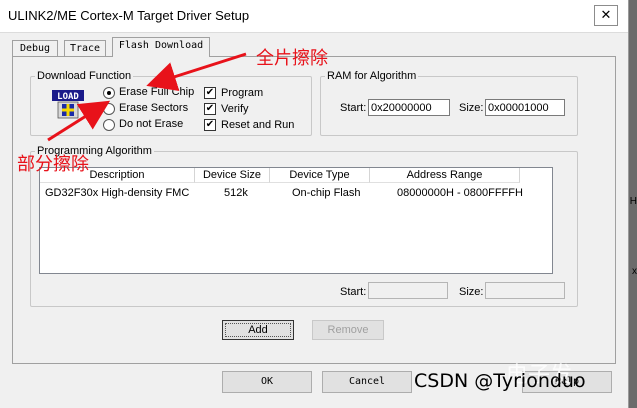  Describe the element at coordinates (68, 104) in the screenshot. I see `load-icon: LOAD` at that location.